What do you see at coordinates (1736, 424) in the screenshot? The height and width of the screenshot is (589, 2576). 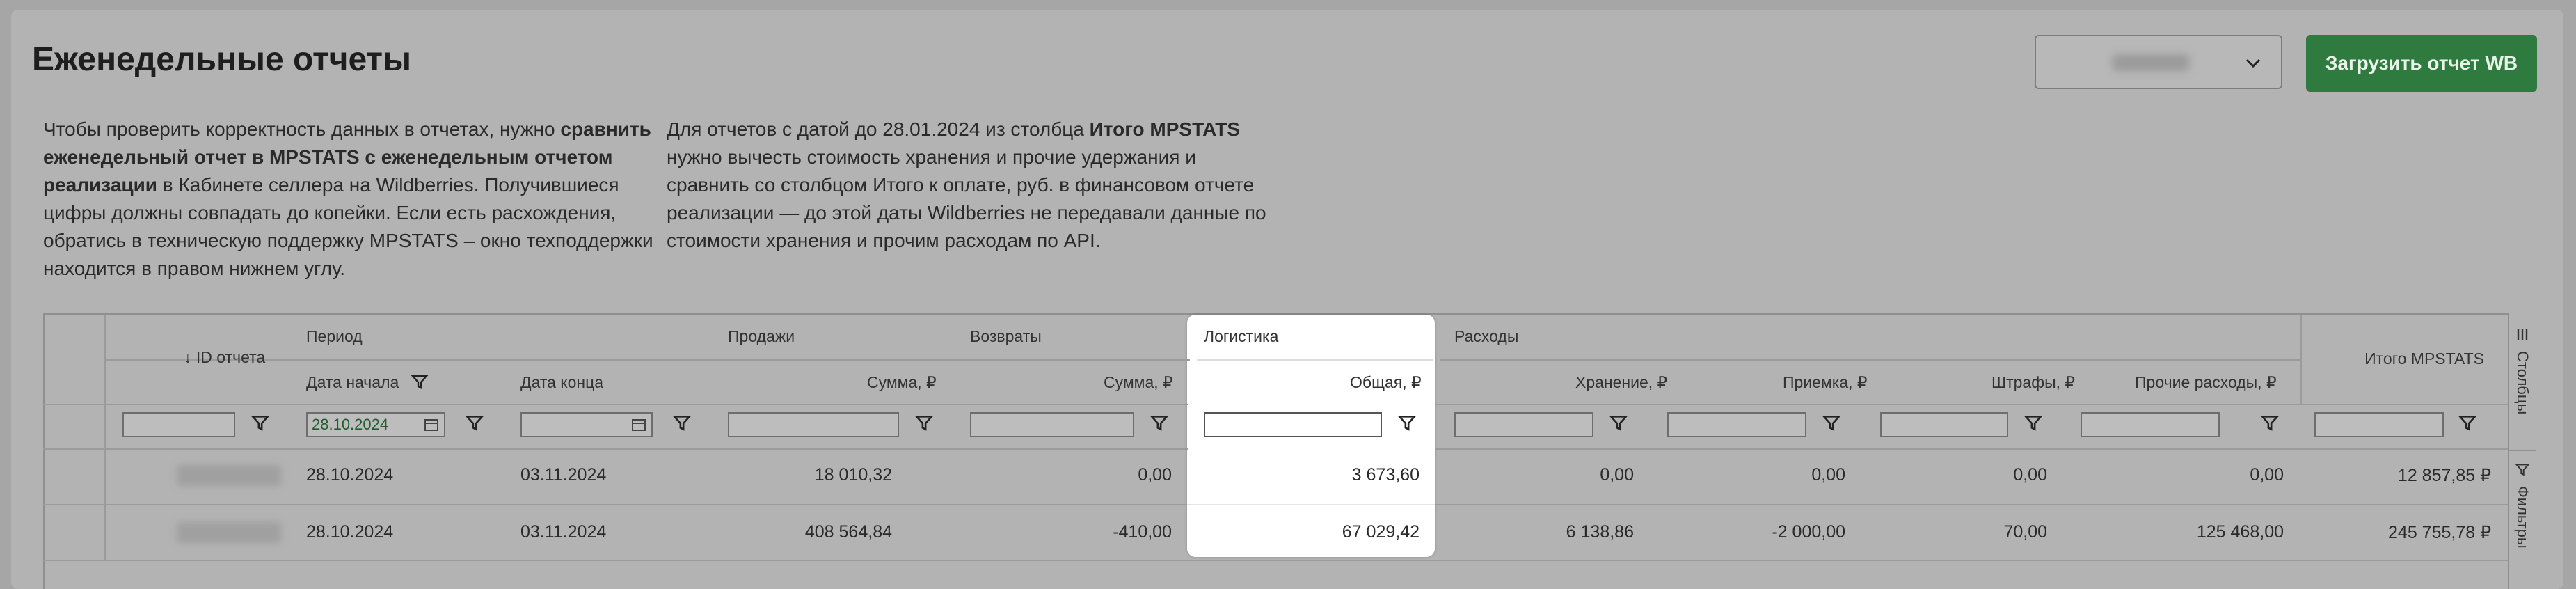 I see `filter-acceptance-input` at bounding box center [1736, 424].